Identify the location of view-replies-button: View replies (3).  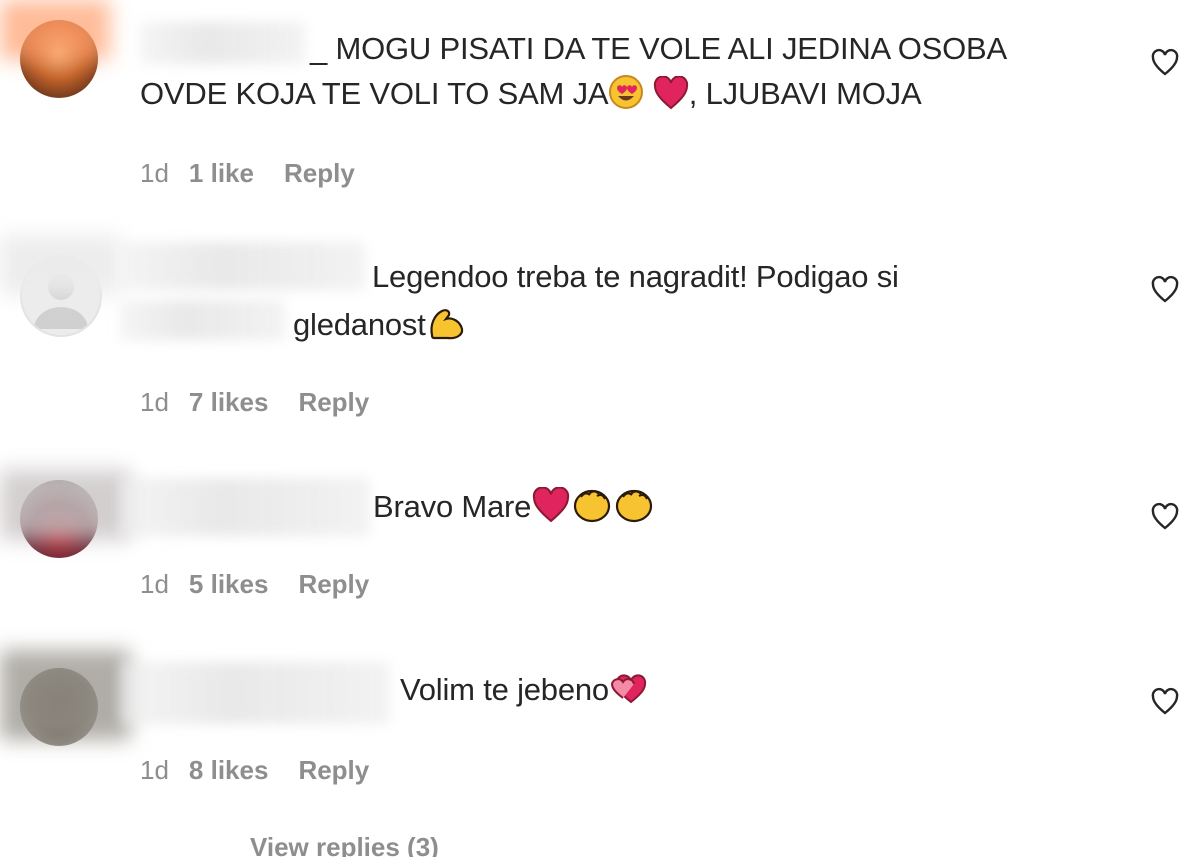
(344, 844).